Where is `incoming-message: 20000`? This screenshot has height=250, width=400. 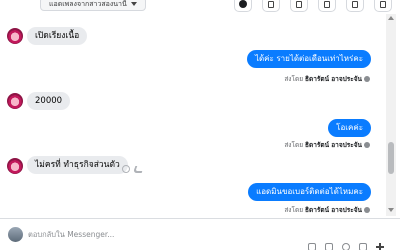 incoming-message: 20000 is located at coordinates (49, 101).